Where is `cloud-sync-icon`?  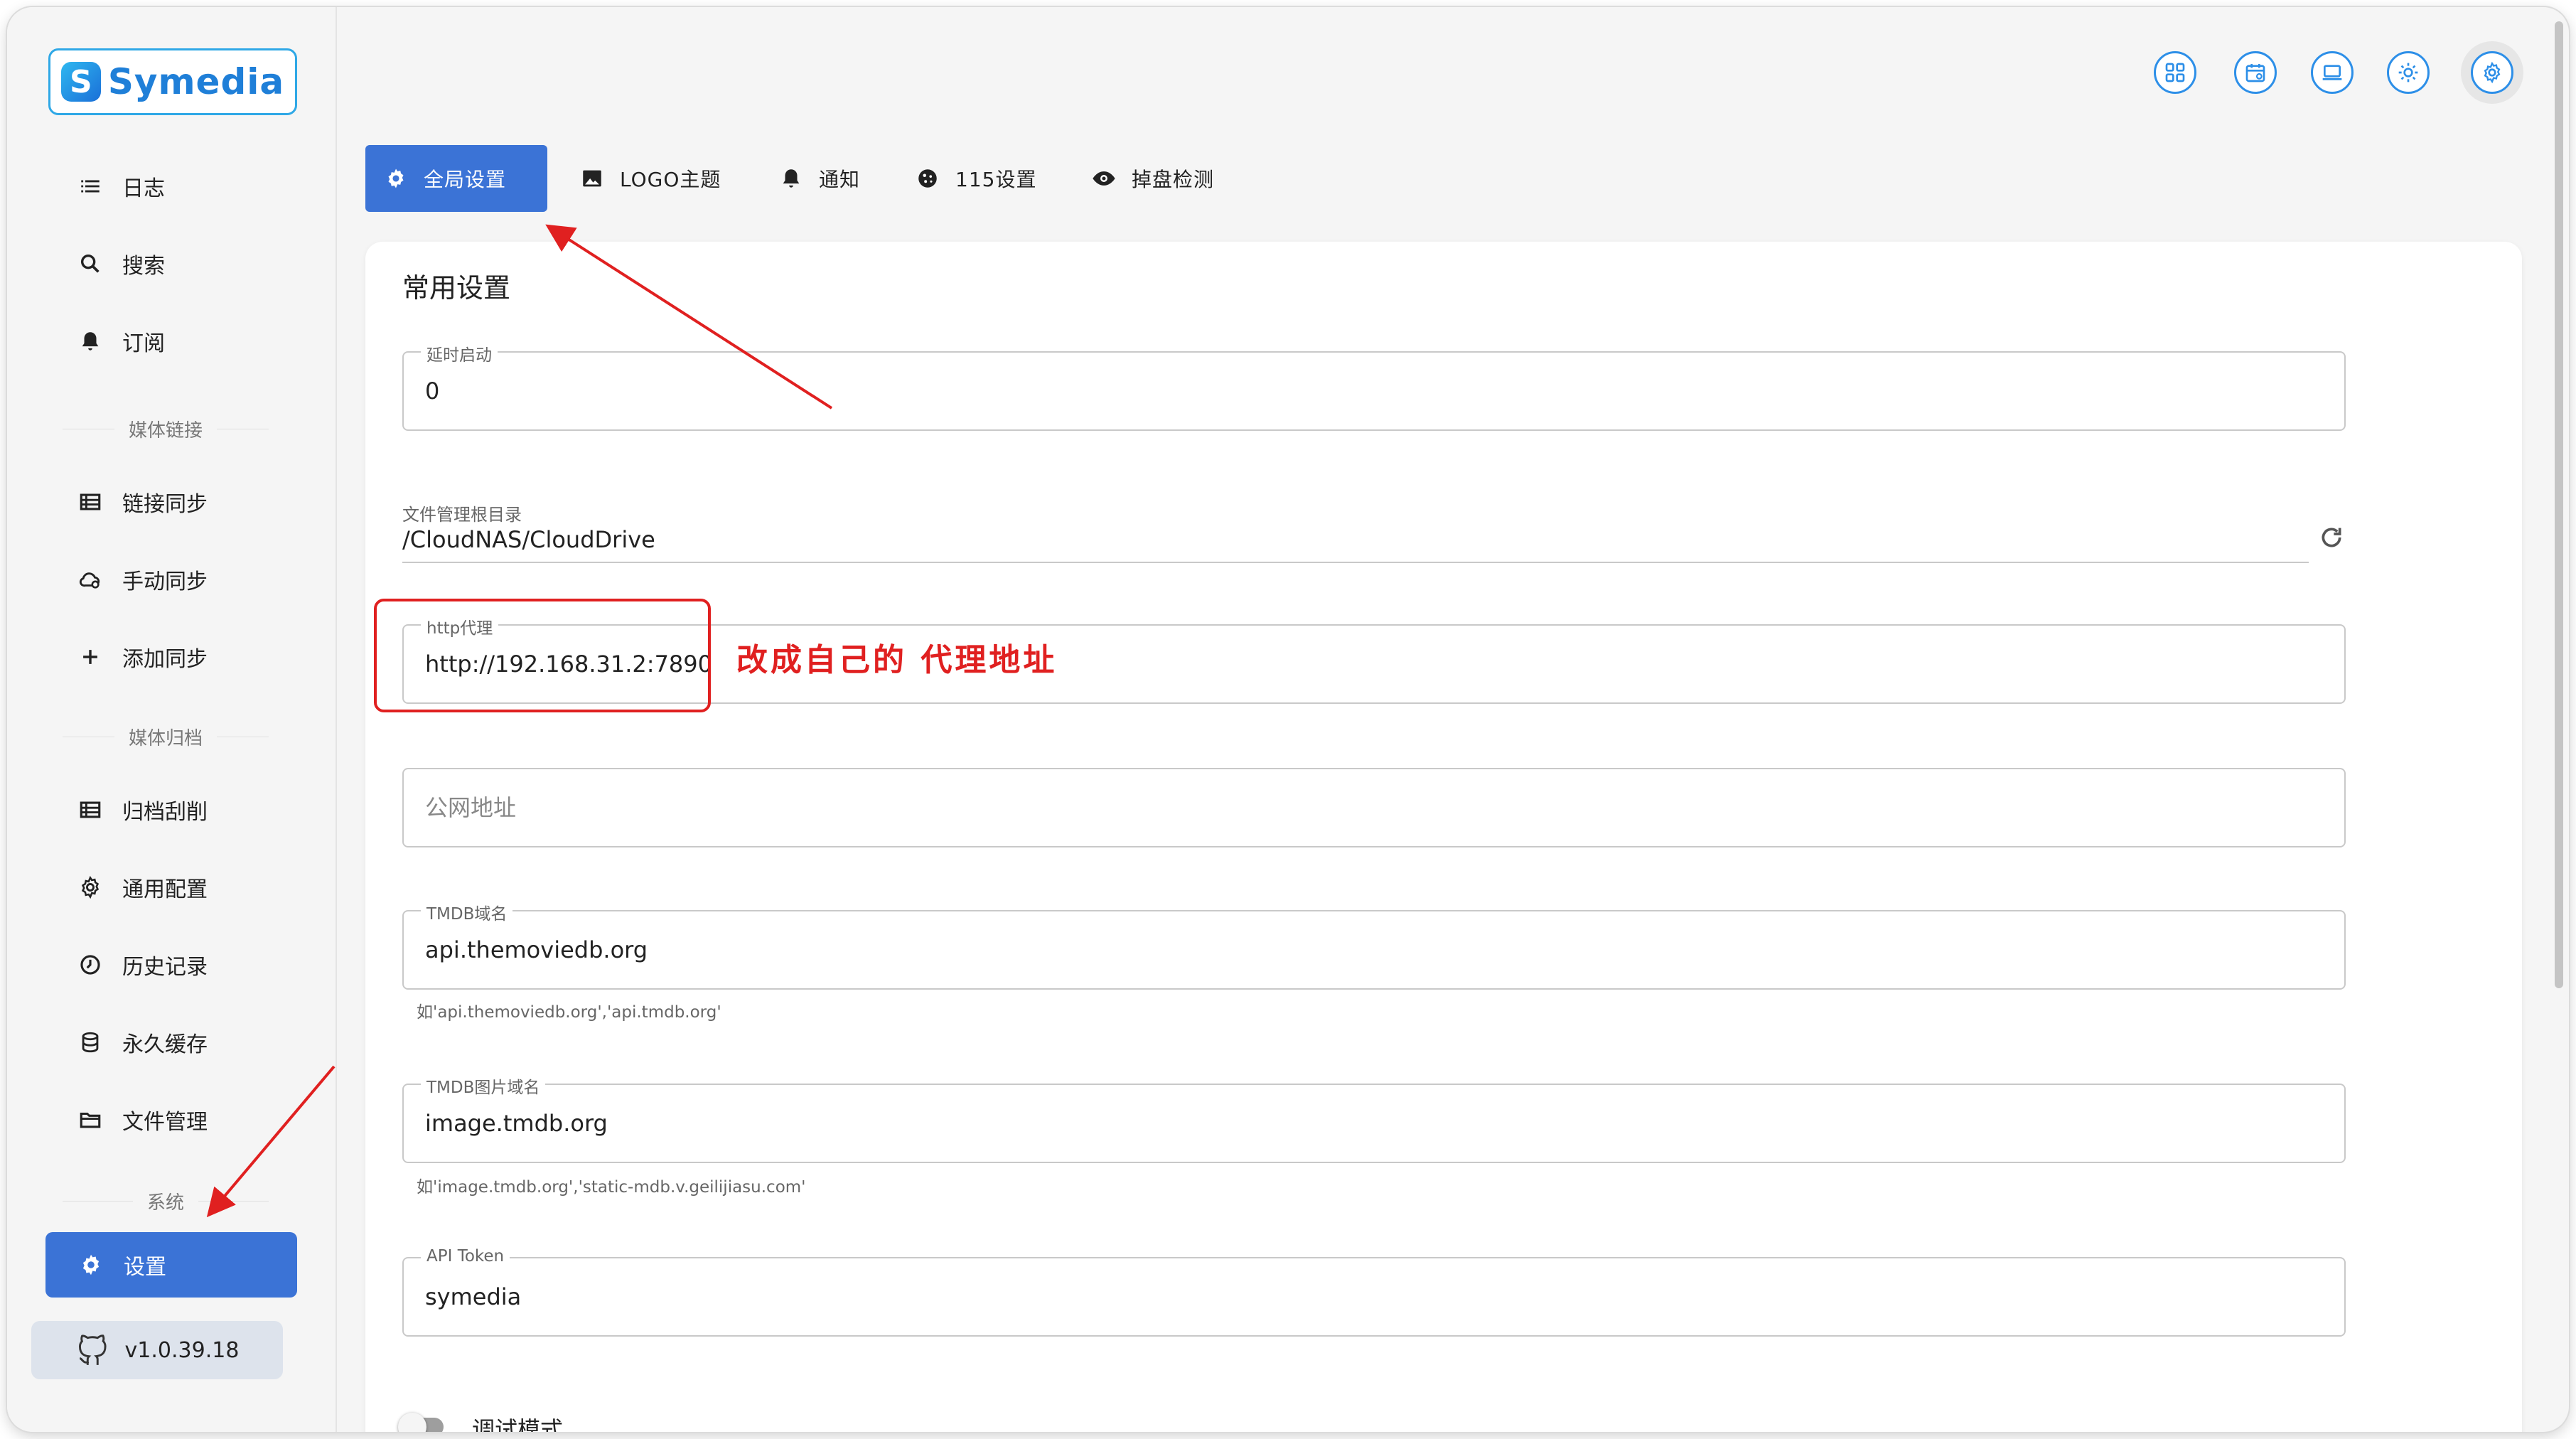 cloud-sync-icon is located at coordinates (89, 580).